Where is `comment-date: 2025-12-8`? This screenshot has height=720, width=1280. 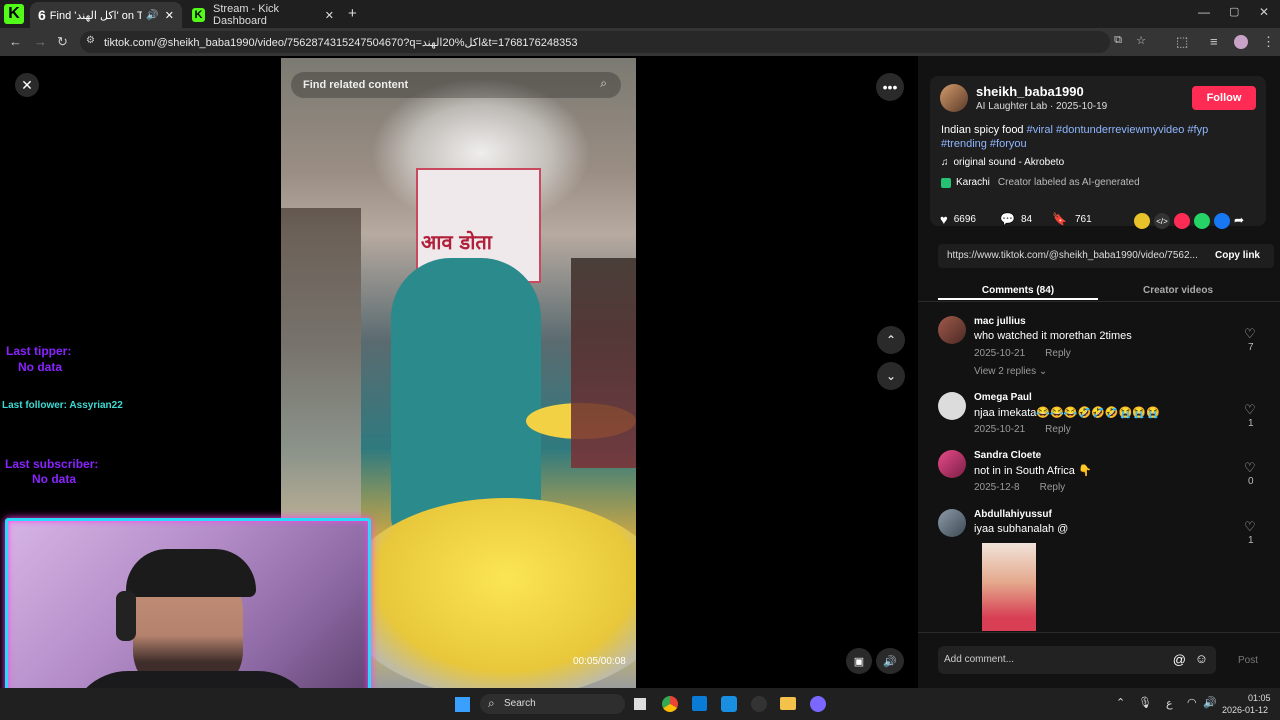
comment-date: 2025-12-8 is located at coordinates (997, 487).